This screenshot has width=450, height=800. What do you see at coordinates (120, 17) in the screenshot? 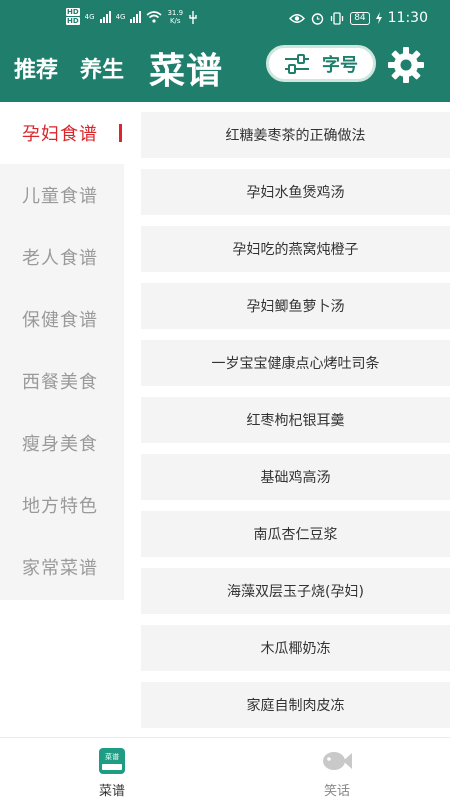
I see `network-type-2: 4G` at bounding box center [120, 17].